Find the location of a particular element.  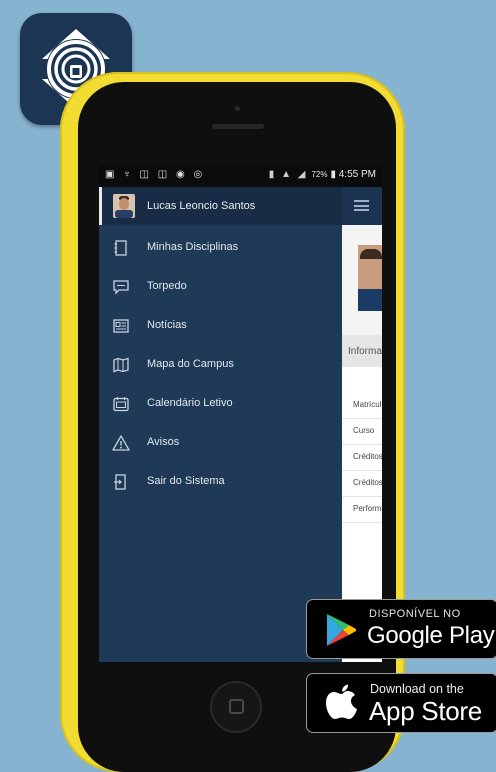

battery-icon: ▮ is located at coordinates (334, 174).